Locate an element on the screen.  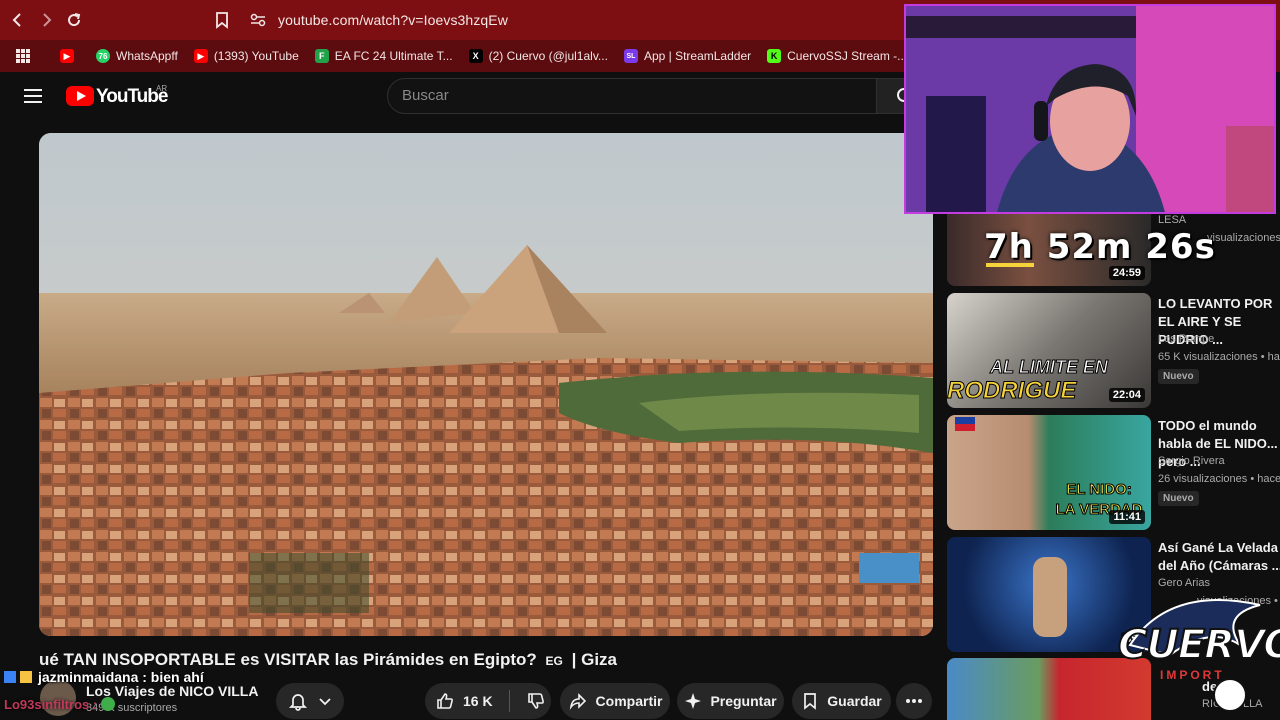
save-label: Guardar is located at coordinates (854, 701).